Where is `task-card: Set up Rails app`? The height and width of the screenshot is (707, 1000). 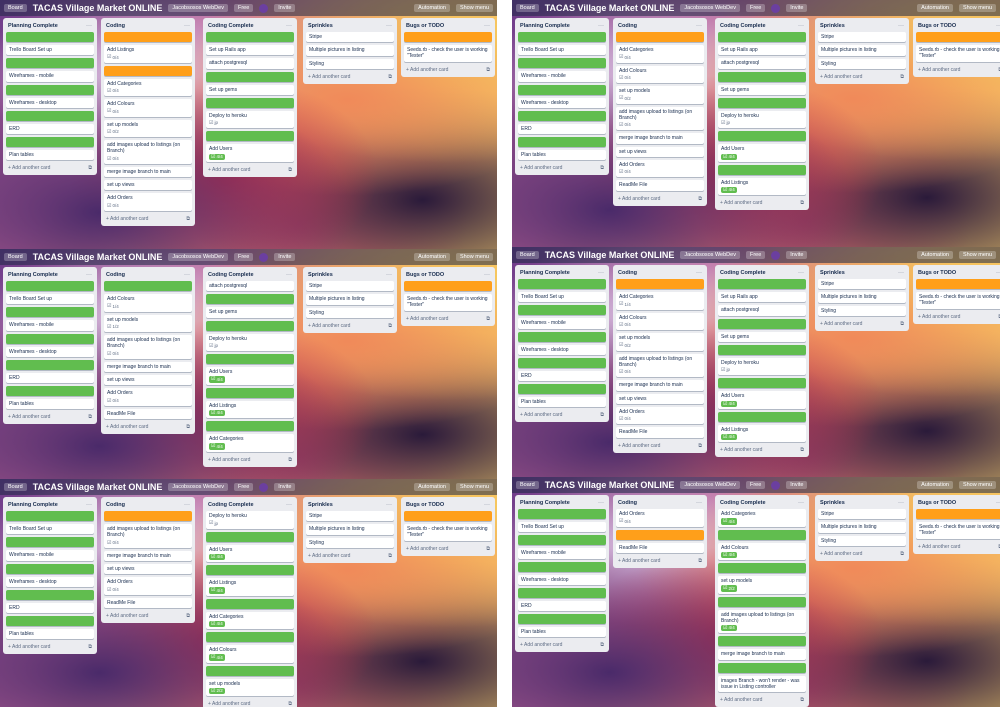
task-card: Set up Rails app is located at coordinates (762, 297).